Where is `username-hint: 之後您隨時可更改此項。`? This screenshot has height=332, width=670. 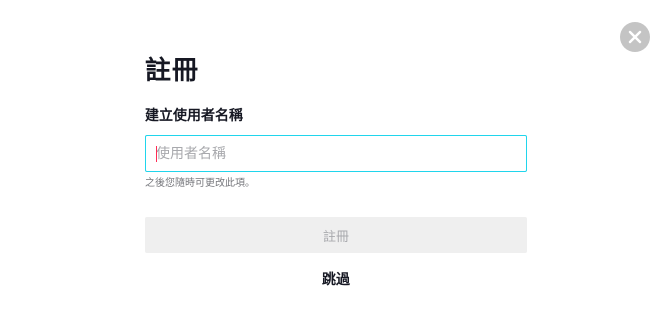 username-hint: 之後您隨時可更改此項。 is located at coordinates (200, 183).